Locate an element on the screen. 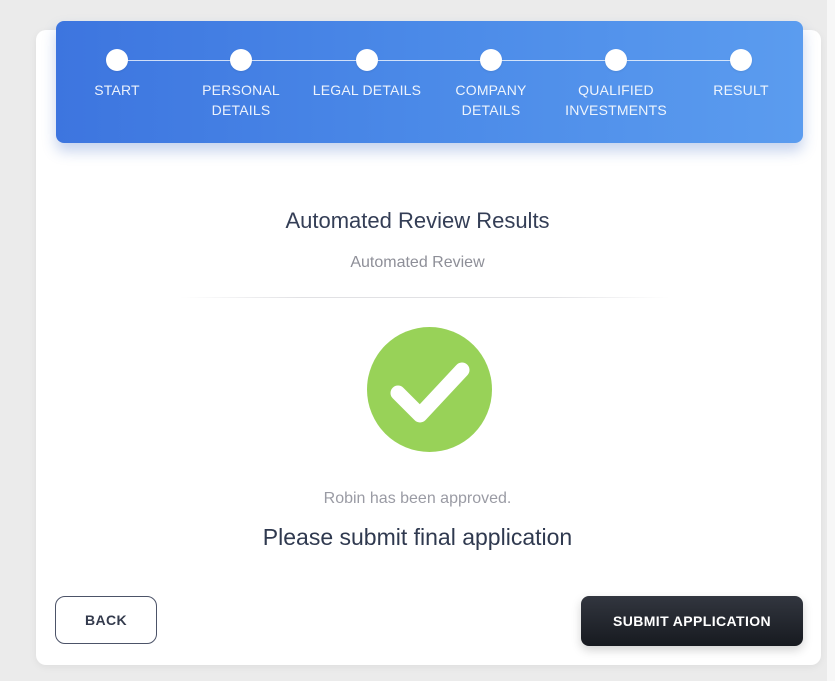 The height and width of the screenshot is (681, 835). step-start: START is located at coordinates (117, 74).